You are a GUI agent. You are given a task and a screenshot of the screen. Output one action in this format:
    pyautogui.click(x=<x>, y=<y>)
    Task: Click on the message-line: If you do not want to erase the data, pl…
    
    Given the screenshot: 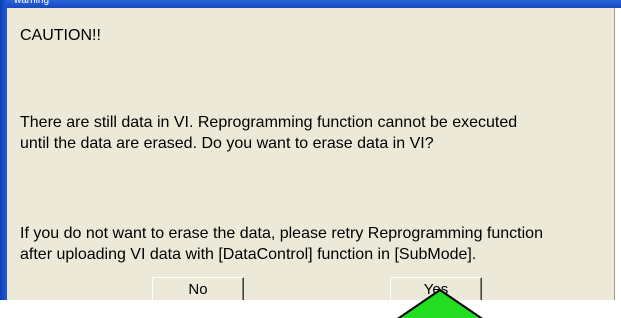 What is the action you would take?
    pyautogui.click(x=281, y=233)
    